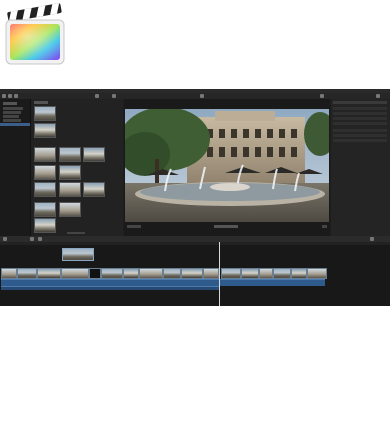 The image size is (390, 429). Describe the element at coordinates (360, 102) in the screenshot. I see `inspector-header` at that location.